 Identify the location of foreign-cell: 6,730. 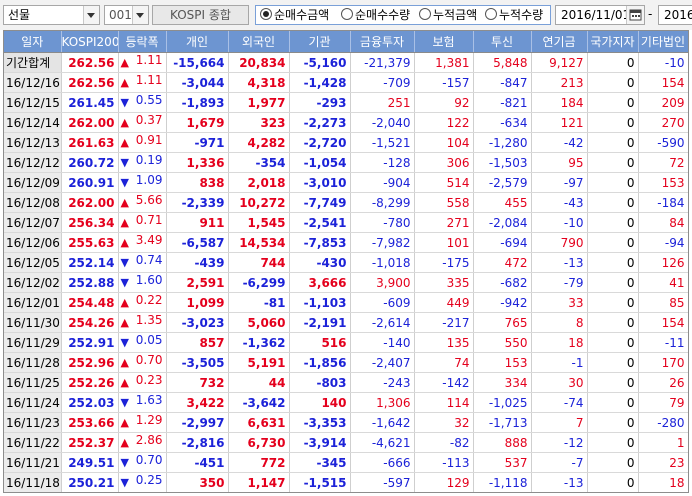
(259, 442).